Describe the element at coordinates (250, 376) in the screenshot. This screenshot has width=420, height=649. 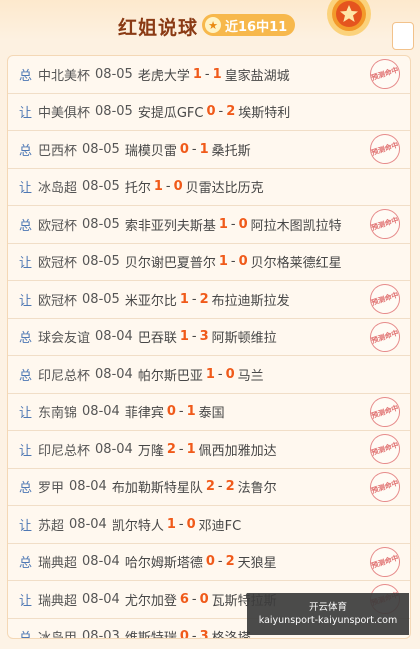
I see `away-team: 马兰` at that location.